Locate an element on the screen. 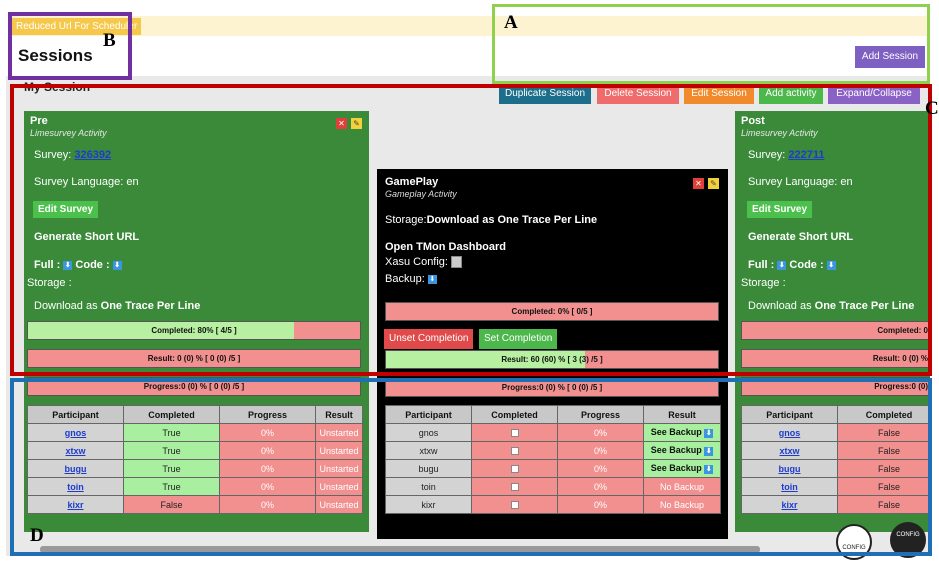 This screenshot has height=570, width=939. annotation-box-a is located at coordinates (711, 44).